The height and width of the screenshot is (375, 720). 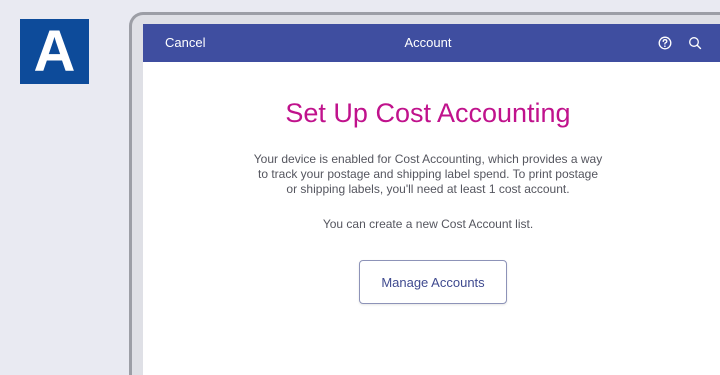 What do you see at coordinates (428, 113) in the screenshot?
I see `page-title: Set Up Cost Accounting` at bounding box center [428, 113].